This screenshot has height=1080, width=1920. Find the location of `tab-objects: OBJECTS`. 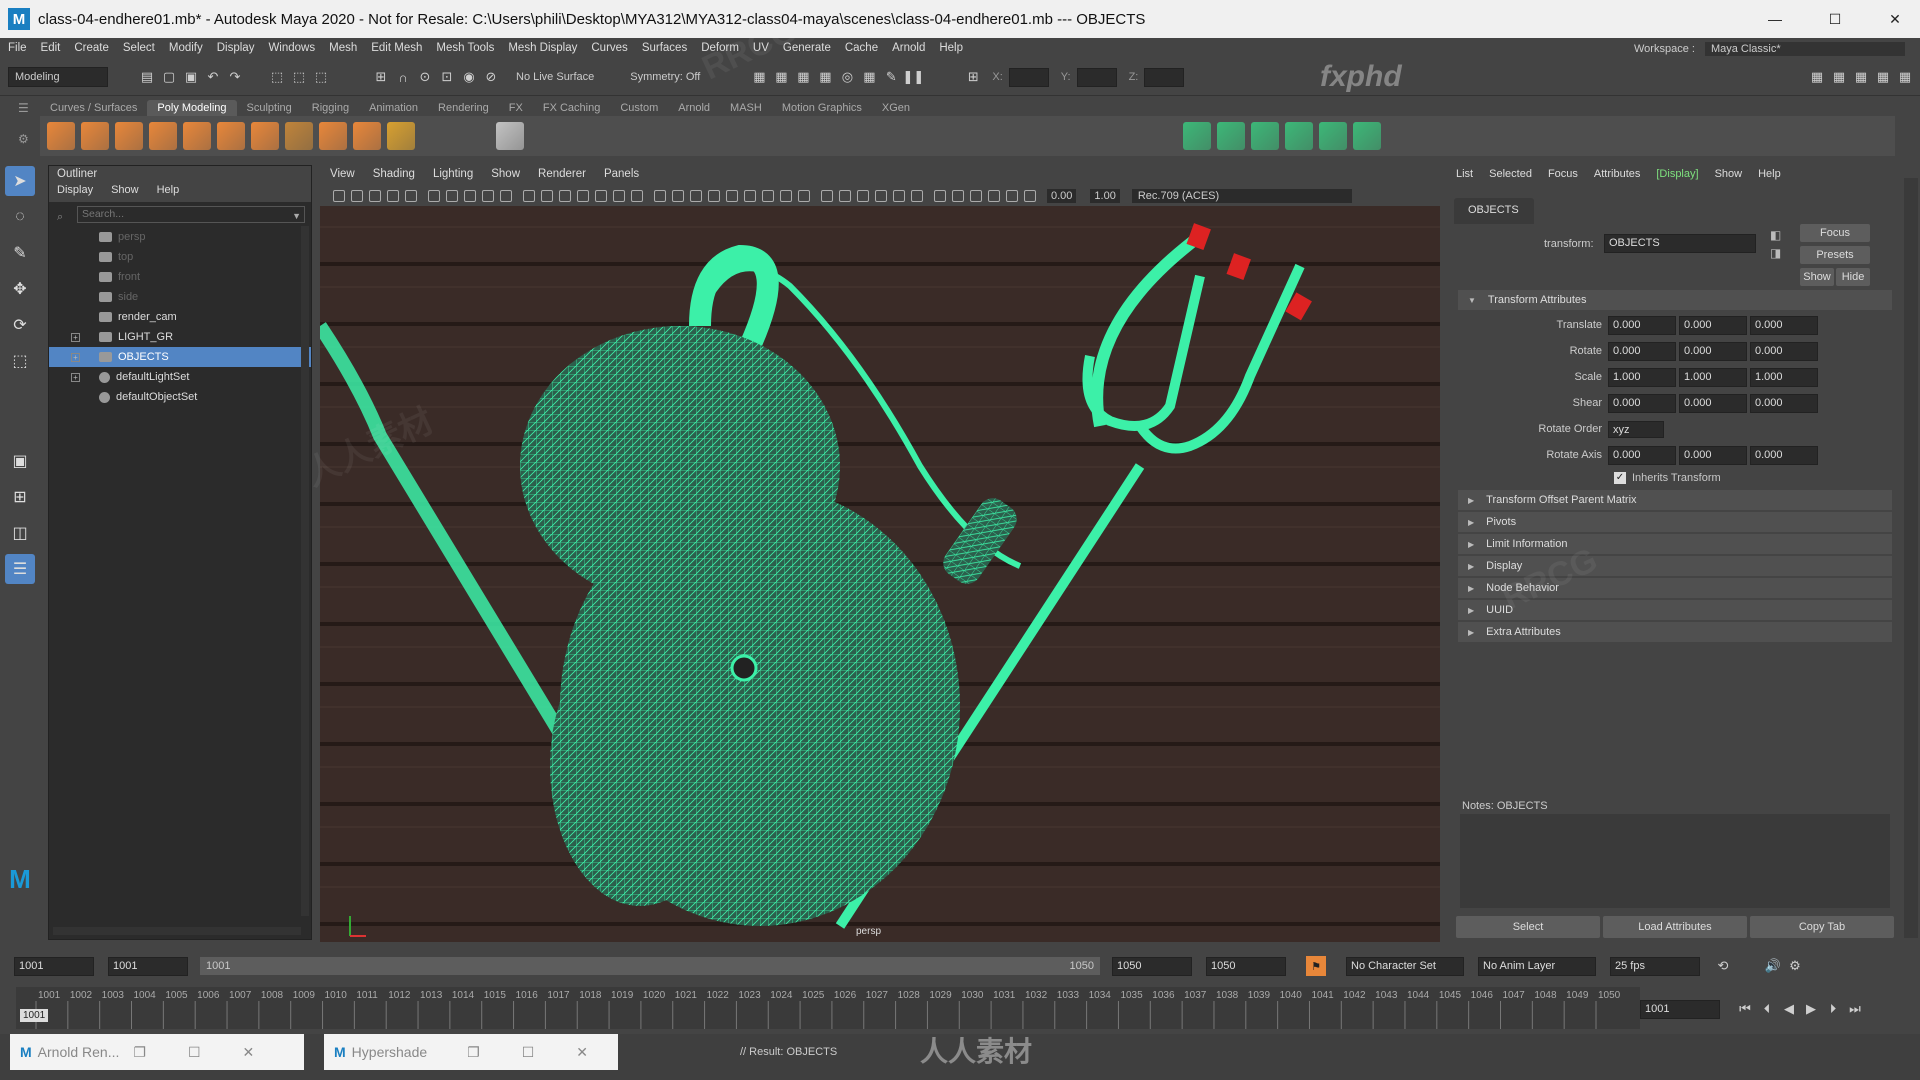

tab-objects: OBJECTS is located at coordinates (1494, 211).